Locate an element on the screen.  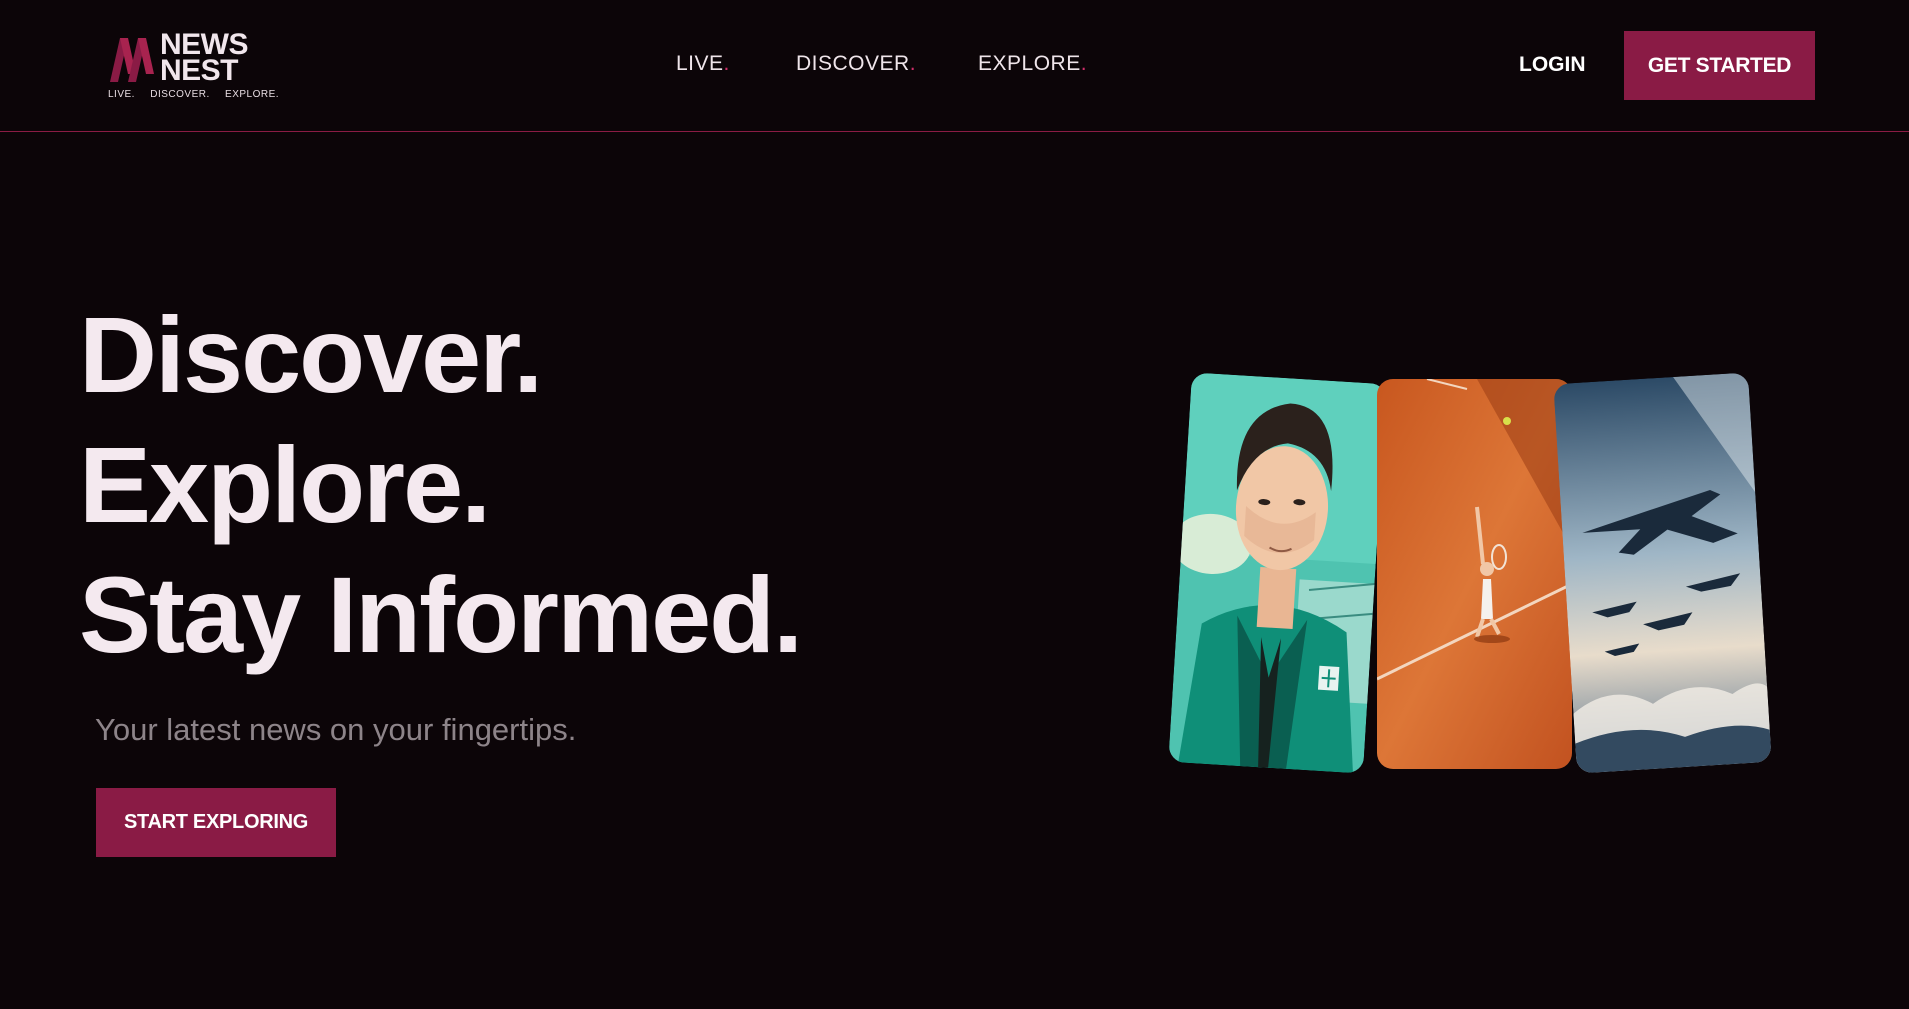
hero-title: Discover. Explore. Stay Informed. is located at coordinates (441, 485).